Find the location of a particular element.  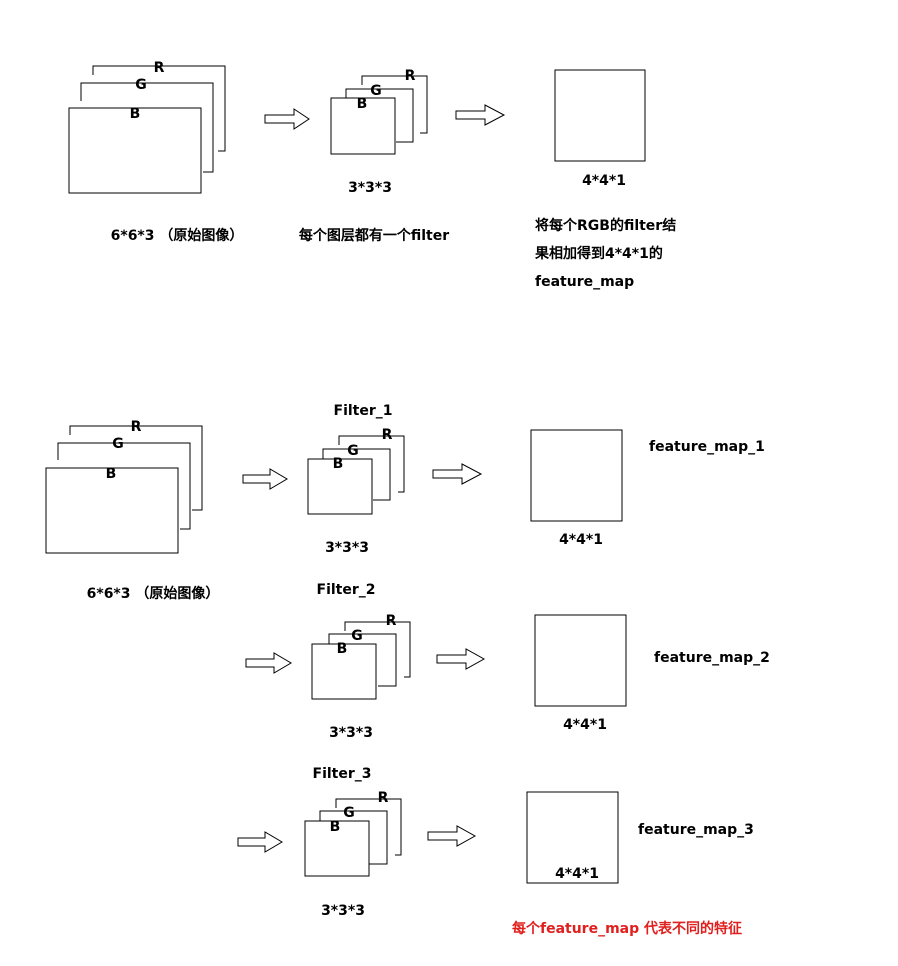

filter-3-r-label: R is located at coordinates (383, 798).